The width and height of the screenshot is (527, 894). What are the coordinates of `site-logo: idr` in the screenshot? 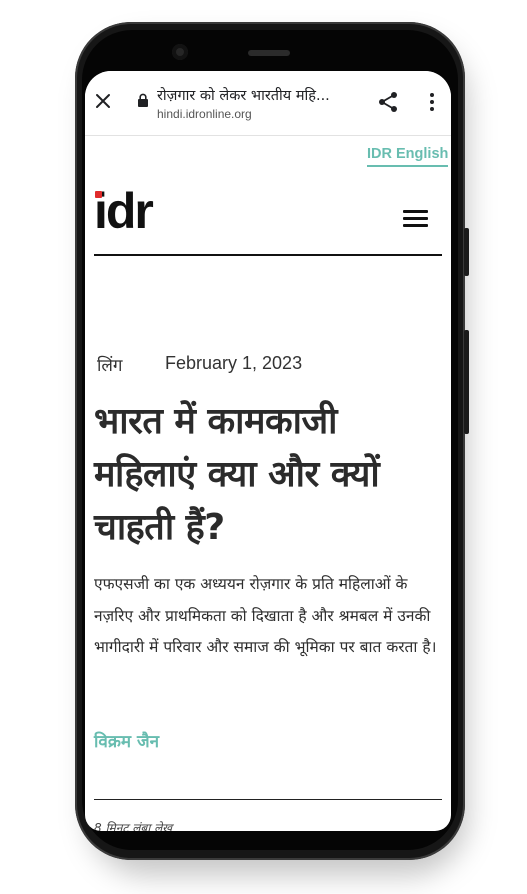 It's located at (127, 211).